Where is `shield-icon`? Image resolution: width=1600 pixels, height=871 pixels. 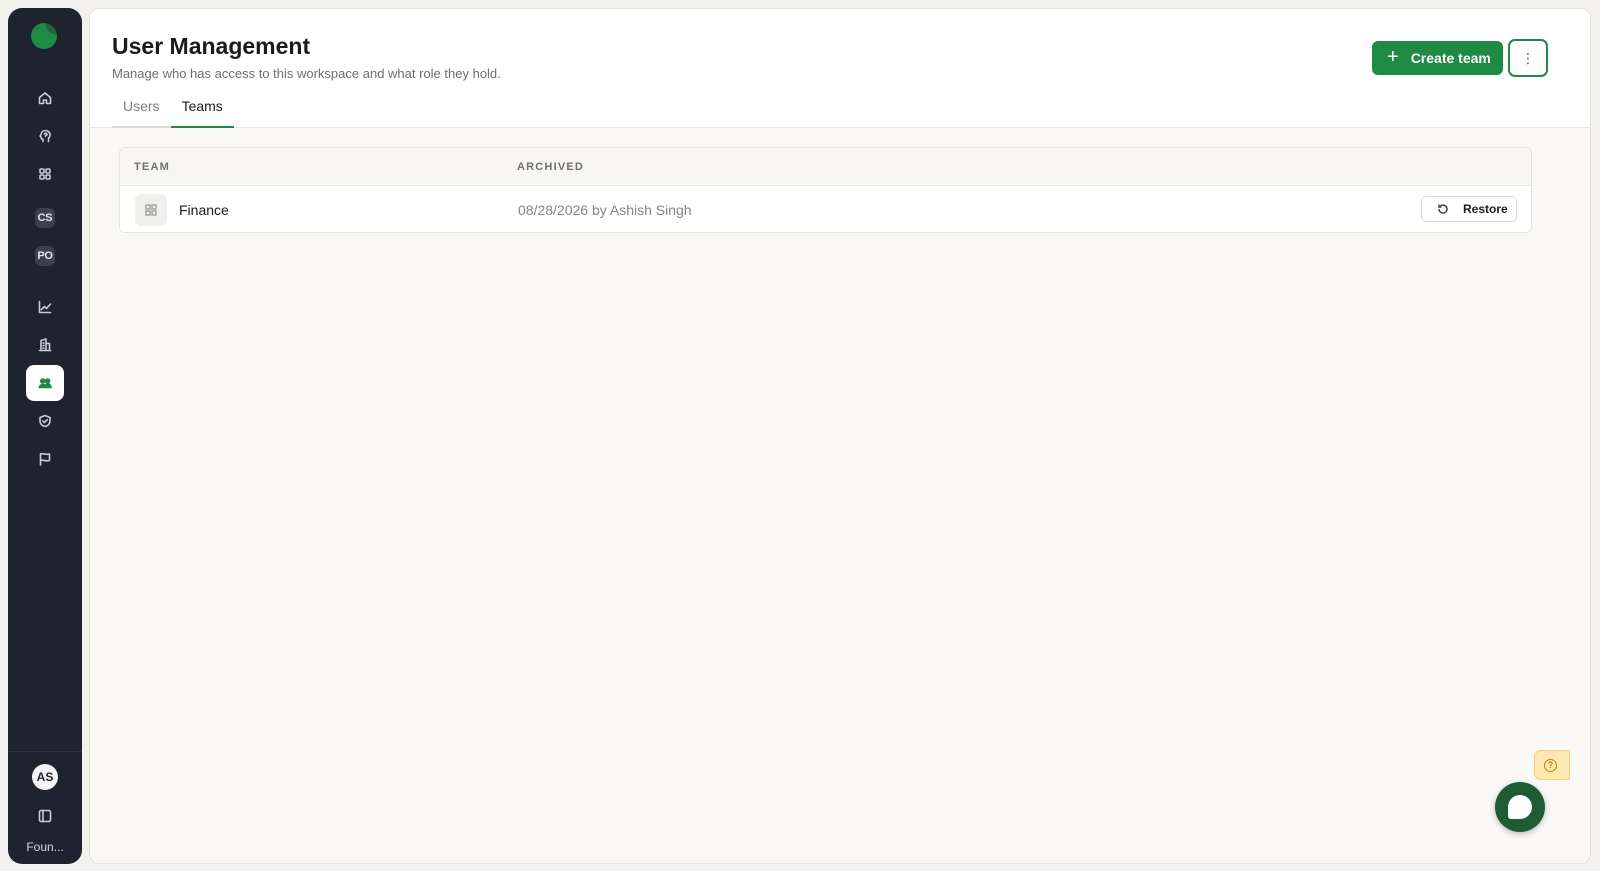
shield-icon is located at coordinates (45, 421).